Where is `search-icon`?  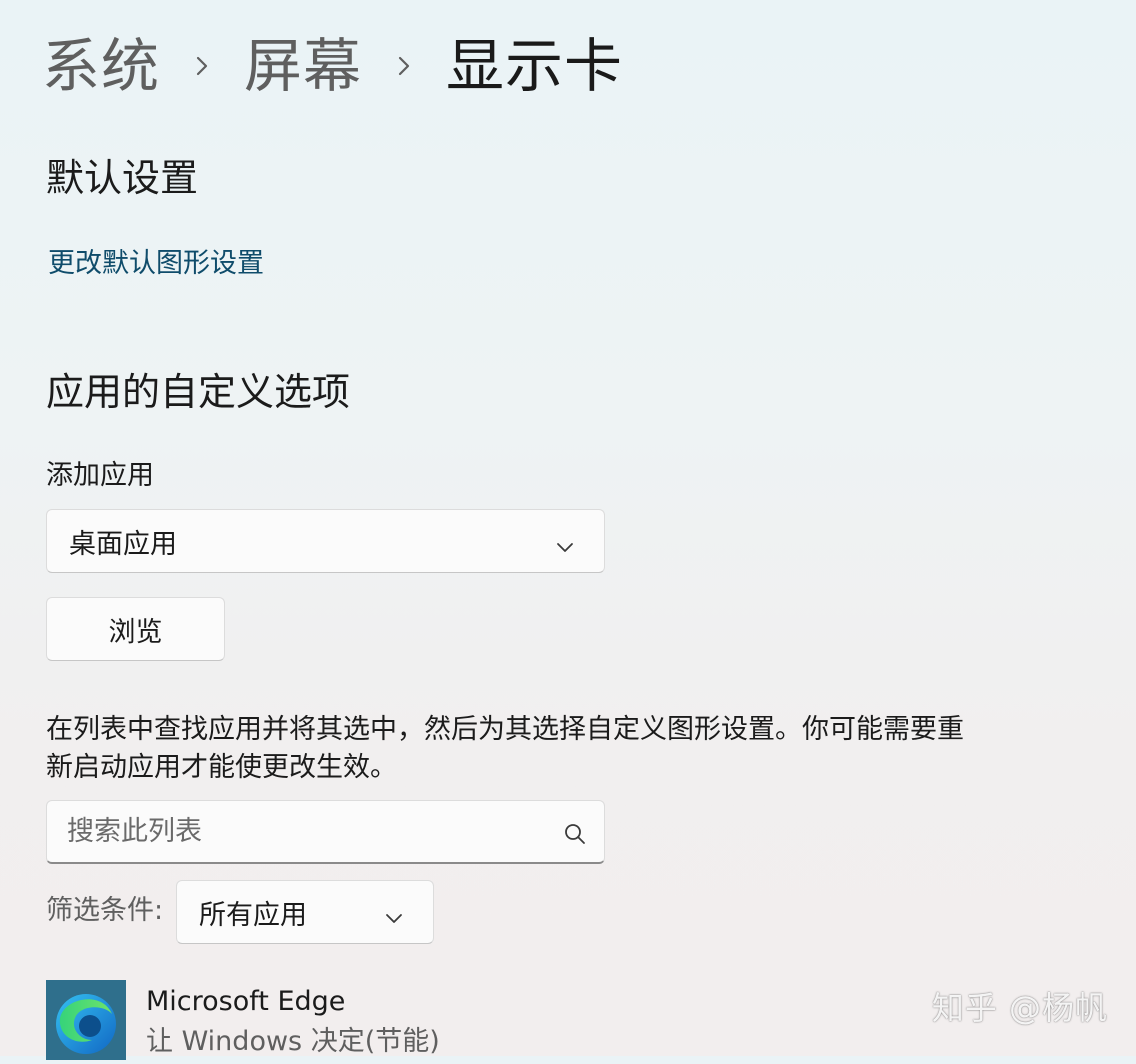 search-icon is located at coordinates (575, 836).